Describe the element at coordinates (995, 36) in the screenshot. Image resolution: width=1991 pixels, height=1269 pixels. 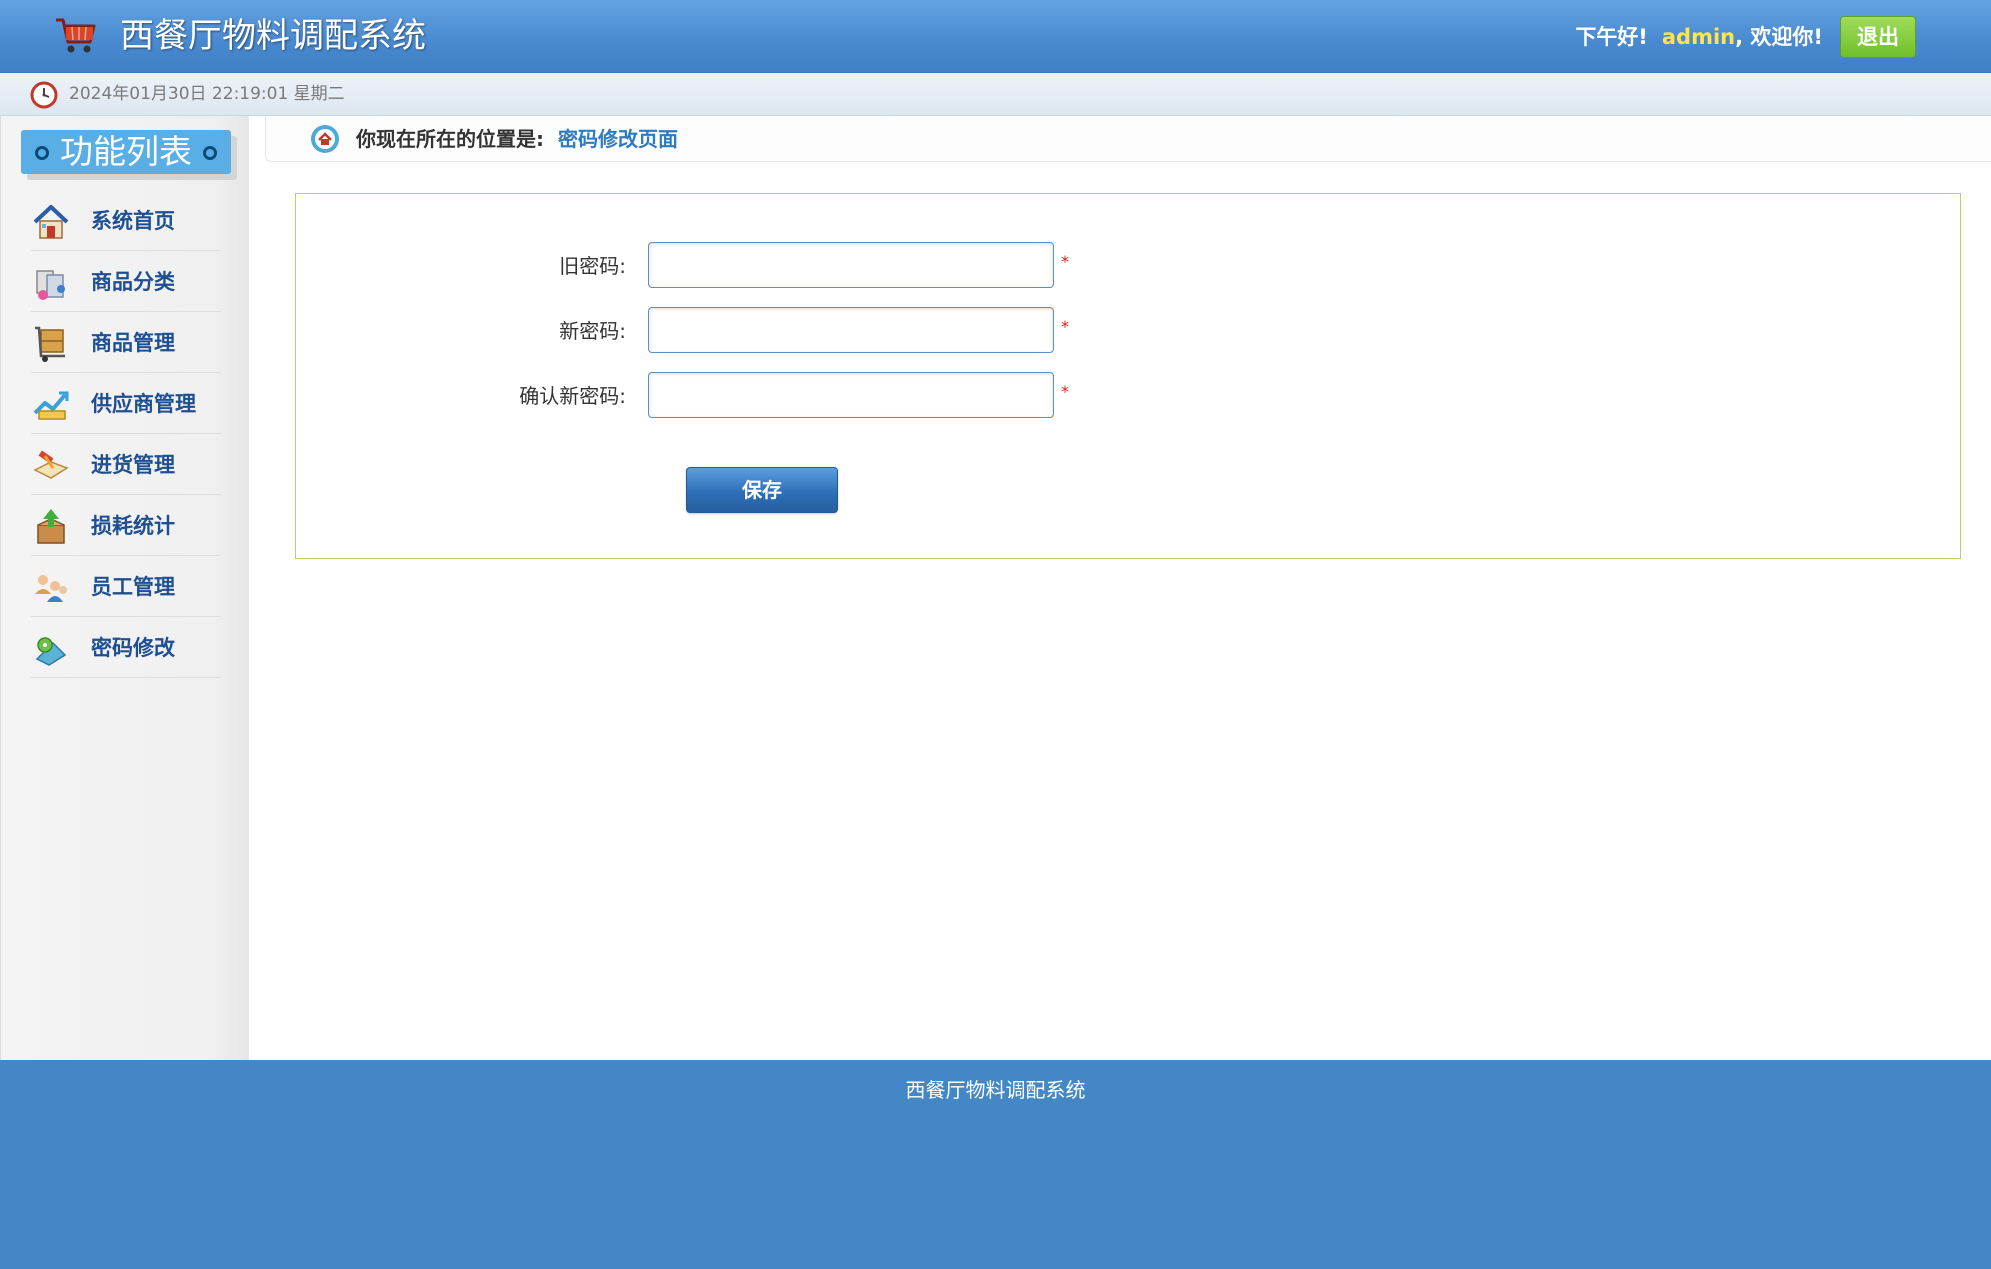
I see `top-header: 西餐厅物料调配系统 下午好! admin, 欢迎你! 退出` at that location.